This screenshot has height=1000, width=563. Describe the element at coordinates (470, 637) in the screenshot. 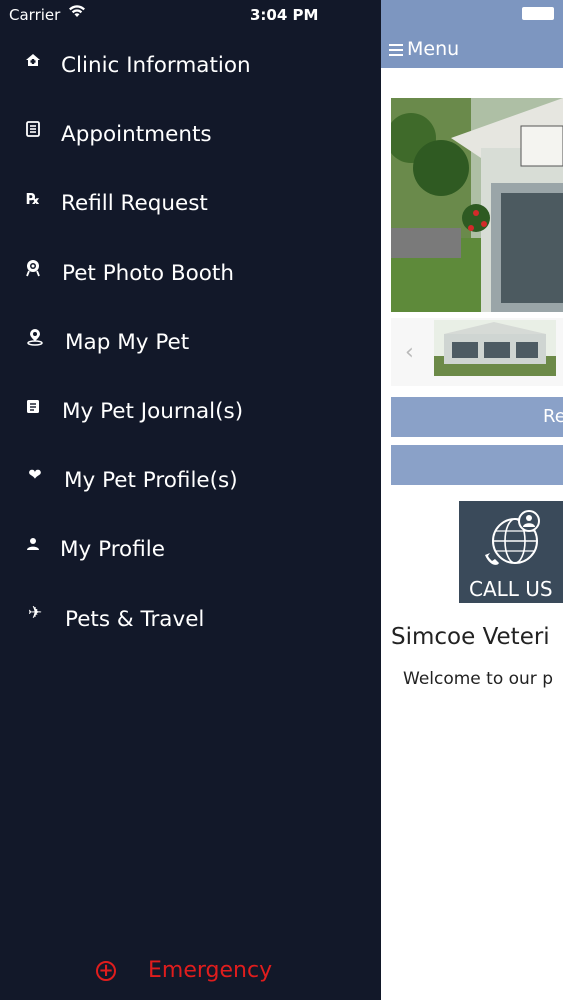

I see `clinic-heading: Simcoe Veteri` at that location.